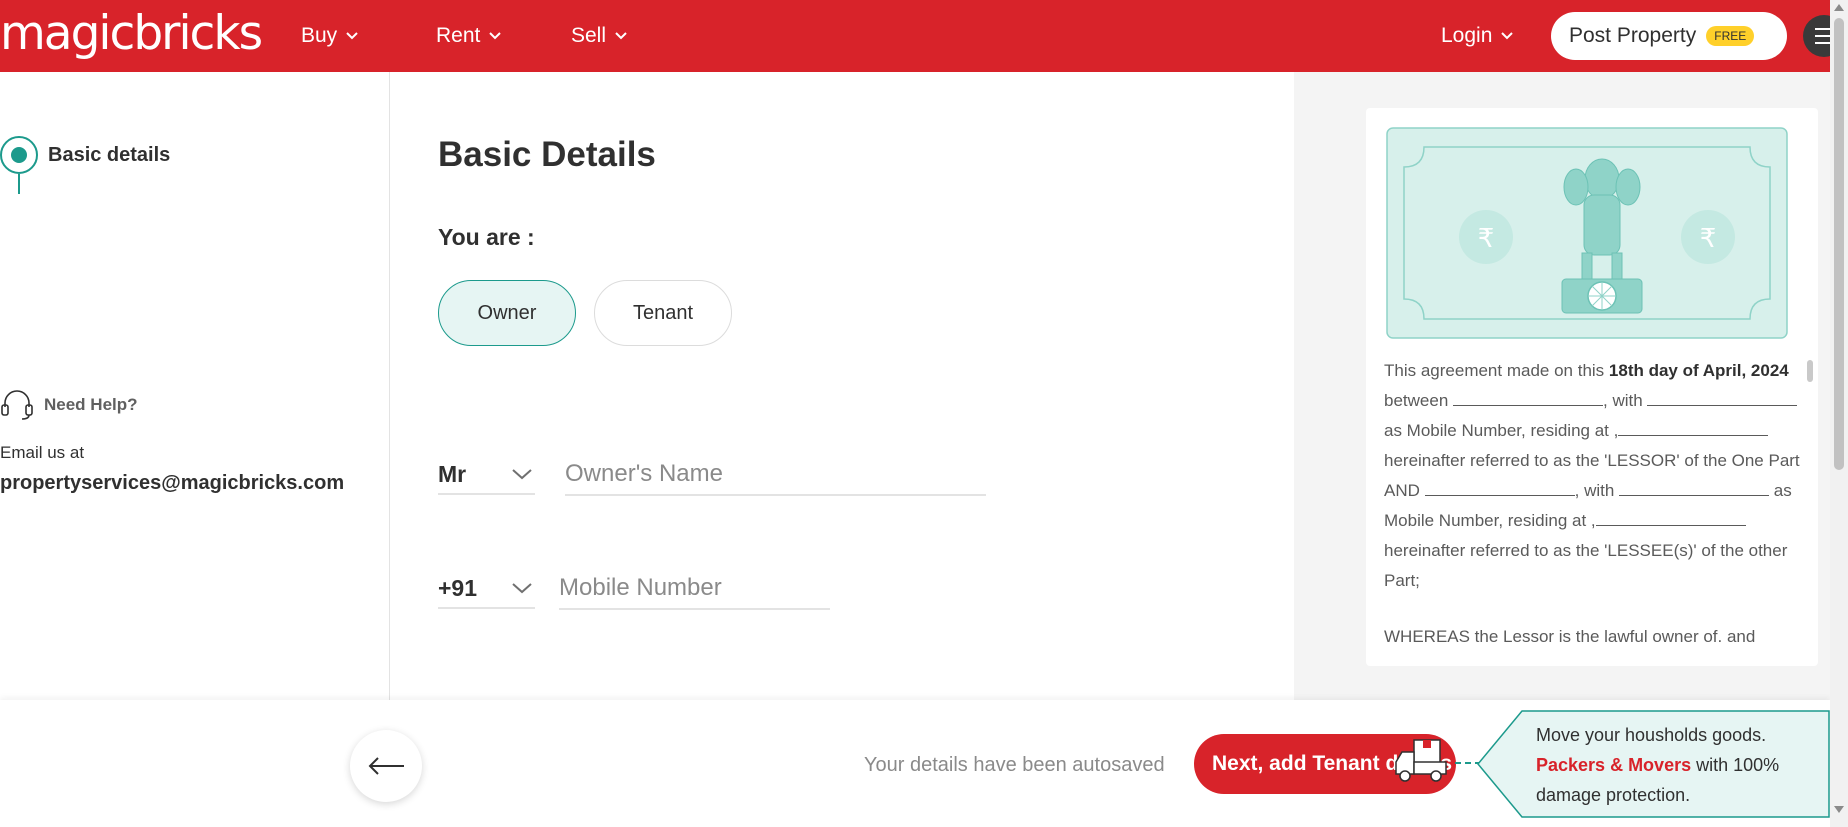 Image resolution: width=1848 pixels, height=827 pixels. Describe the element at coordinates (1698, 370) in the screenshot. I see `agreement-date: 18th day of April, 2024` at that location.